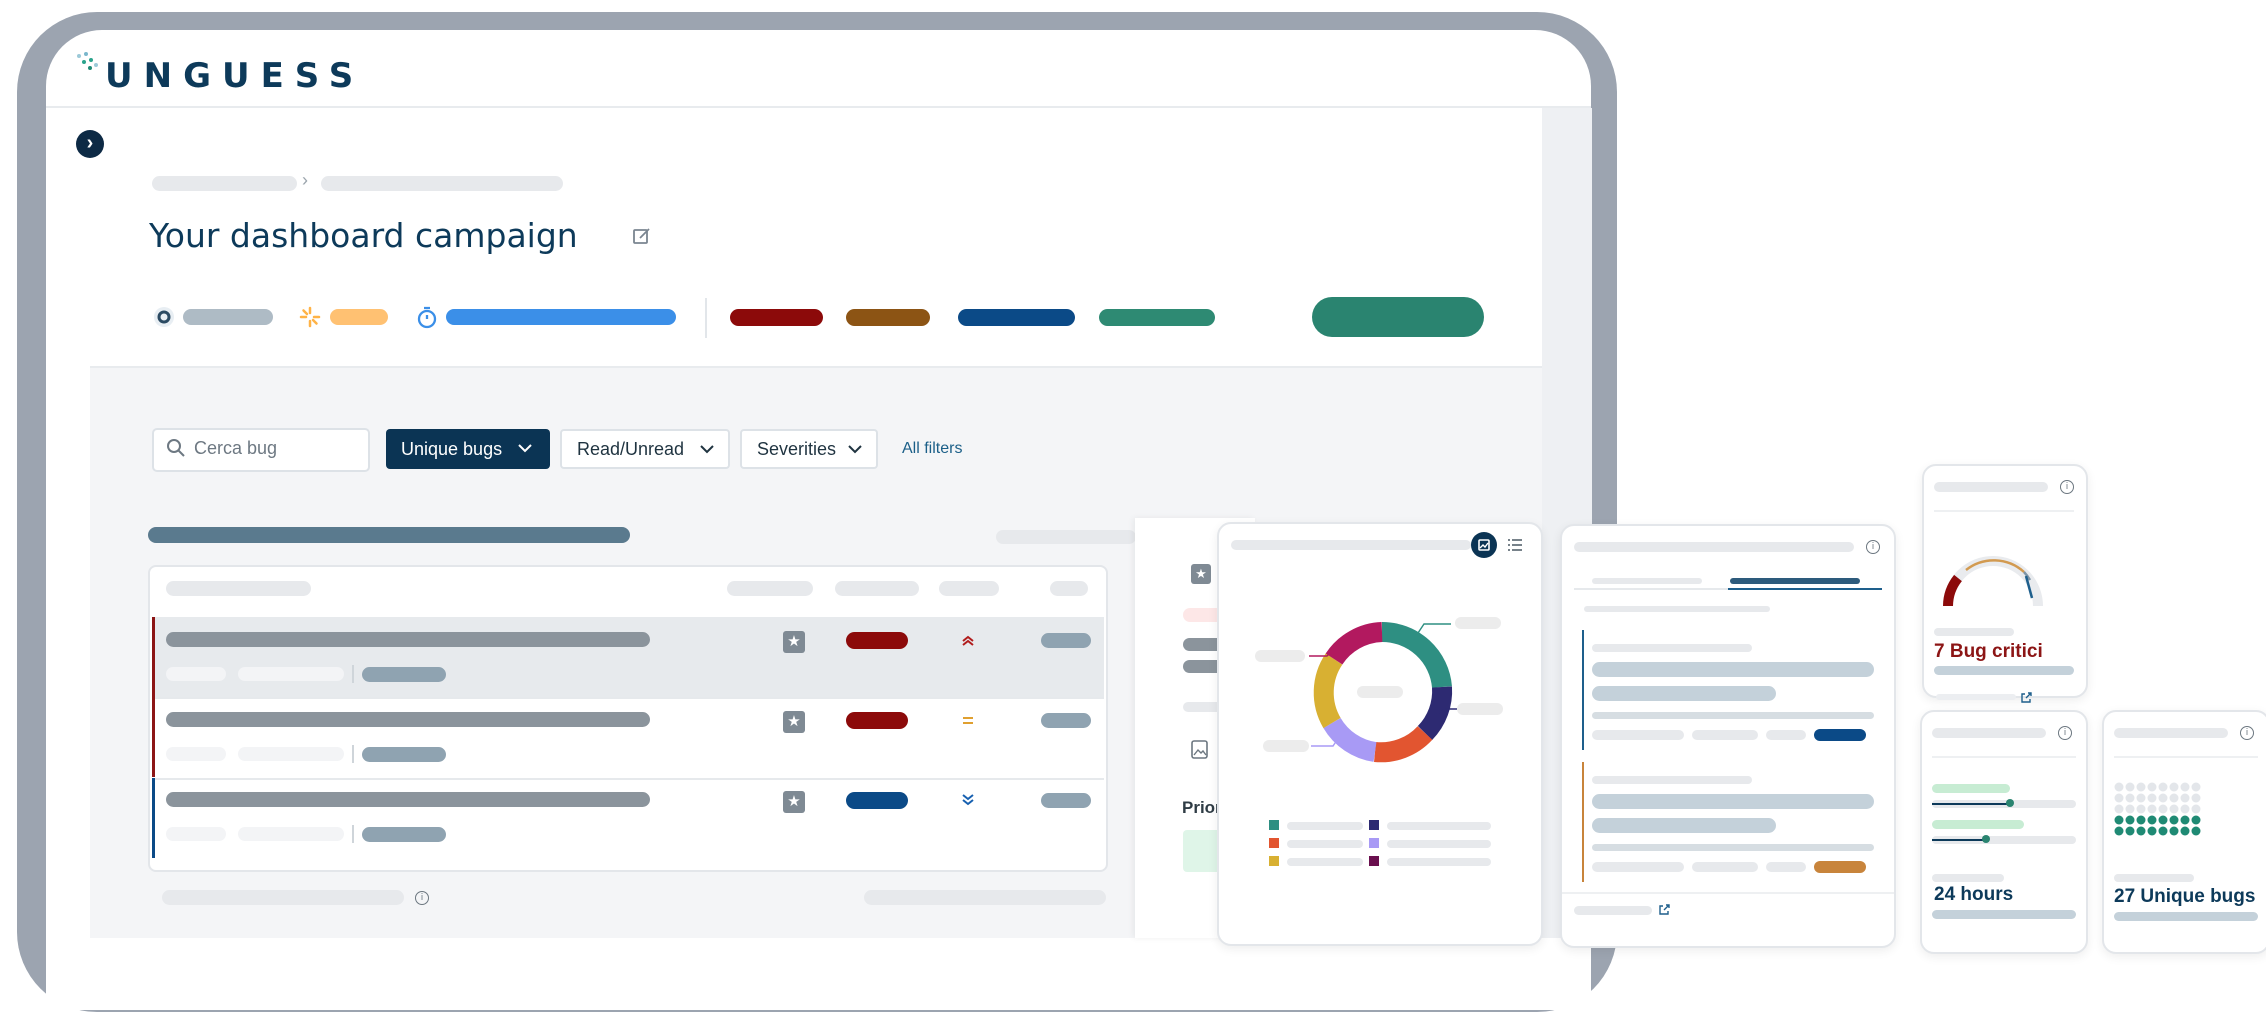 The image size is (2266, 1012). I want to click on unique-bugs-widget: i 27 Unique bugs, so click(2184, 832).